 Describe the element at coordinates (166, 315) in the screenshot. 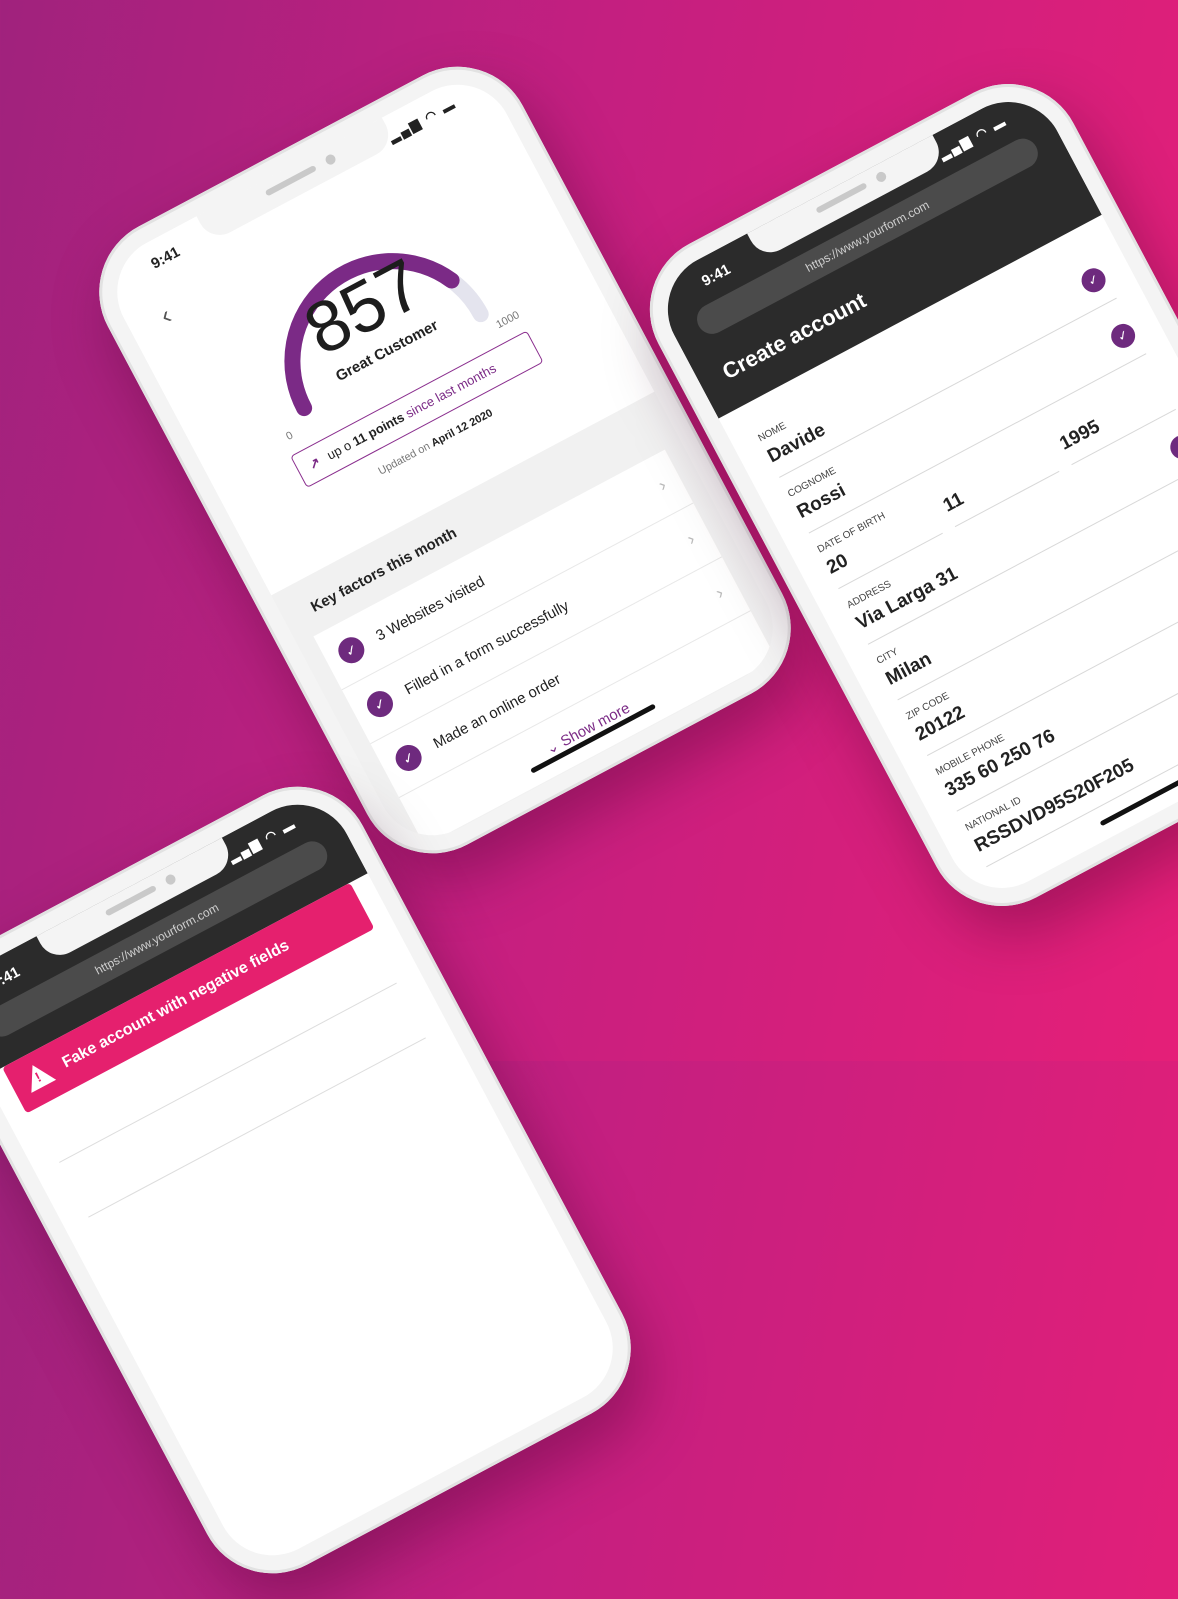

I see `back-chevron-icon: ‹` at that location.